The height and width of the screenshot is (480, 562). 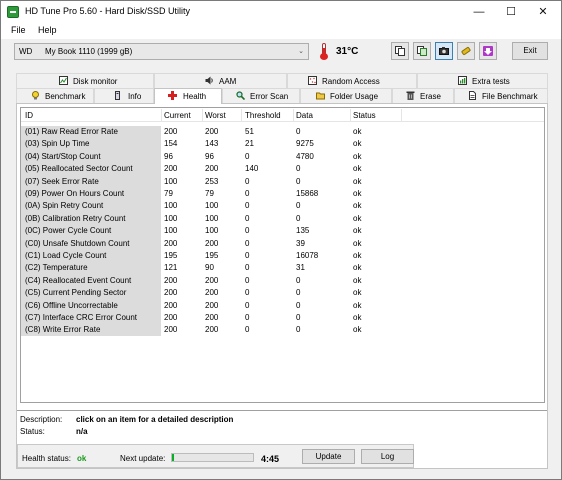 I want to click on data-value: 39, so click(x=300, y=243).